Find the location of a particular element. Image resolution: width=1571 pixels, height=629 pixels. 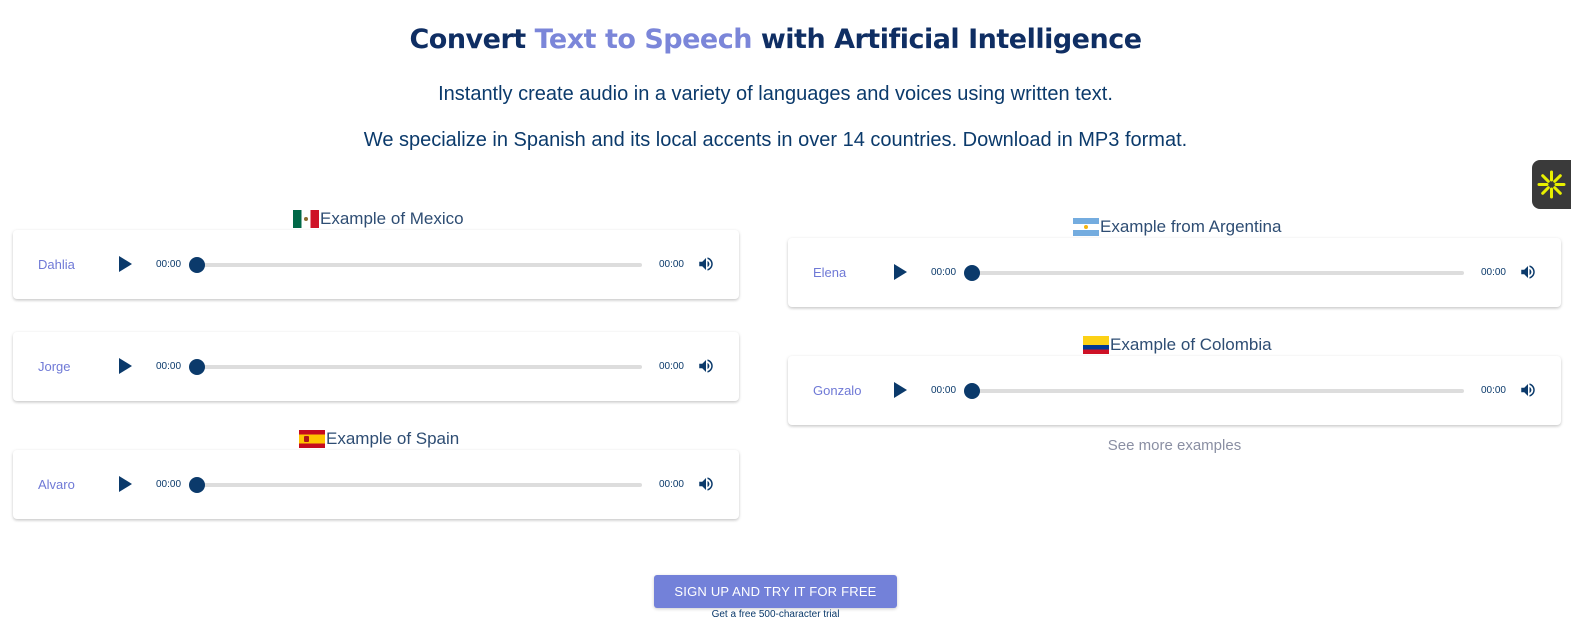

accessibility-widget-button is located at coordinates (1551, 184).